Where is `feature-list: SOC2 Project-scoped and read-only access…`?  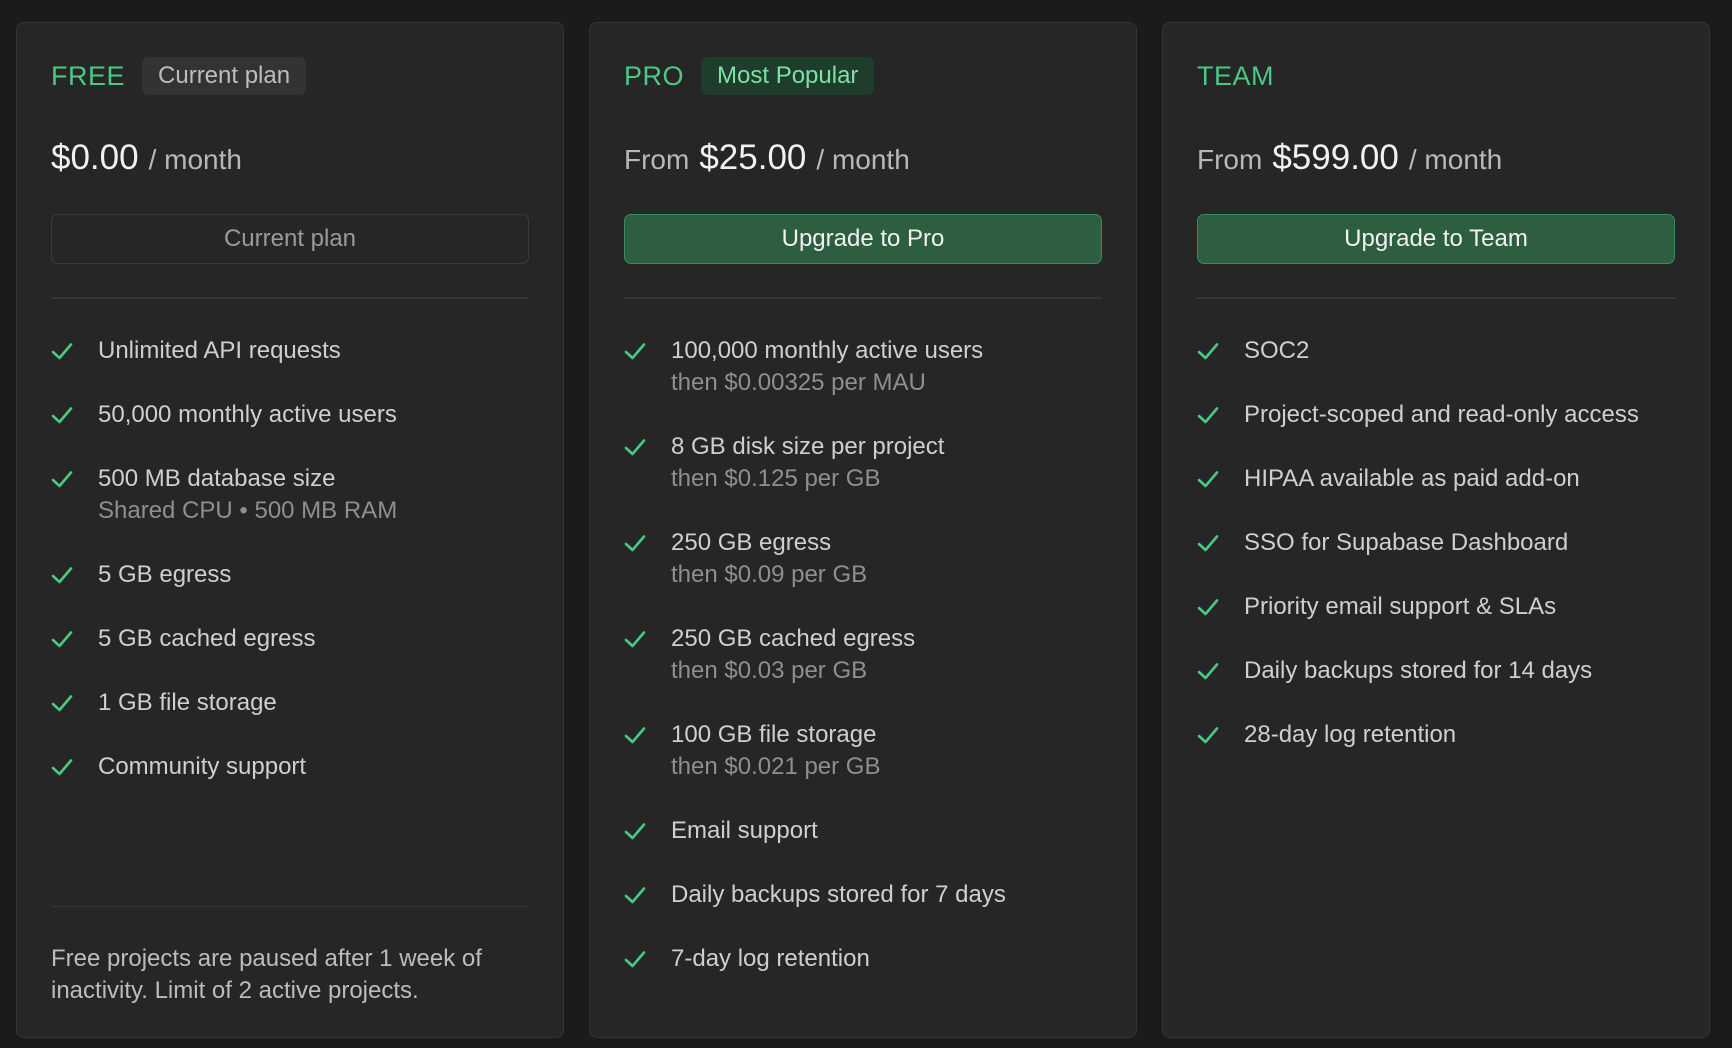 feature-list: SOC2 Project-scoped and read-only access… is located at coordinates (1436, 543).